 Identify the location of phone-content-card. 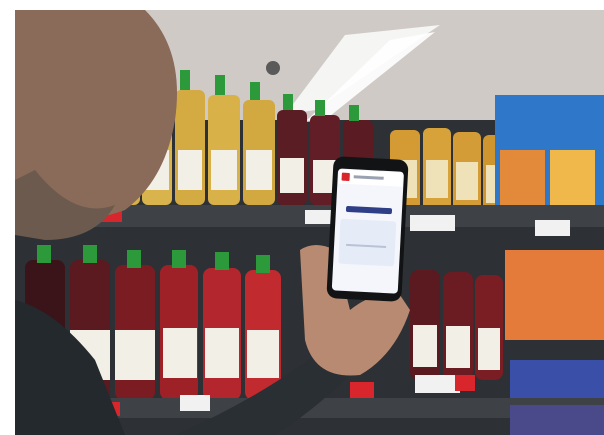
(367, 242).